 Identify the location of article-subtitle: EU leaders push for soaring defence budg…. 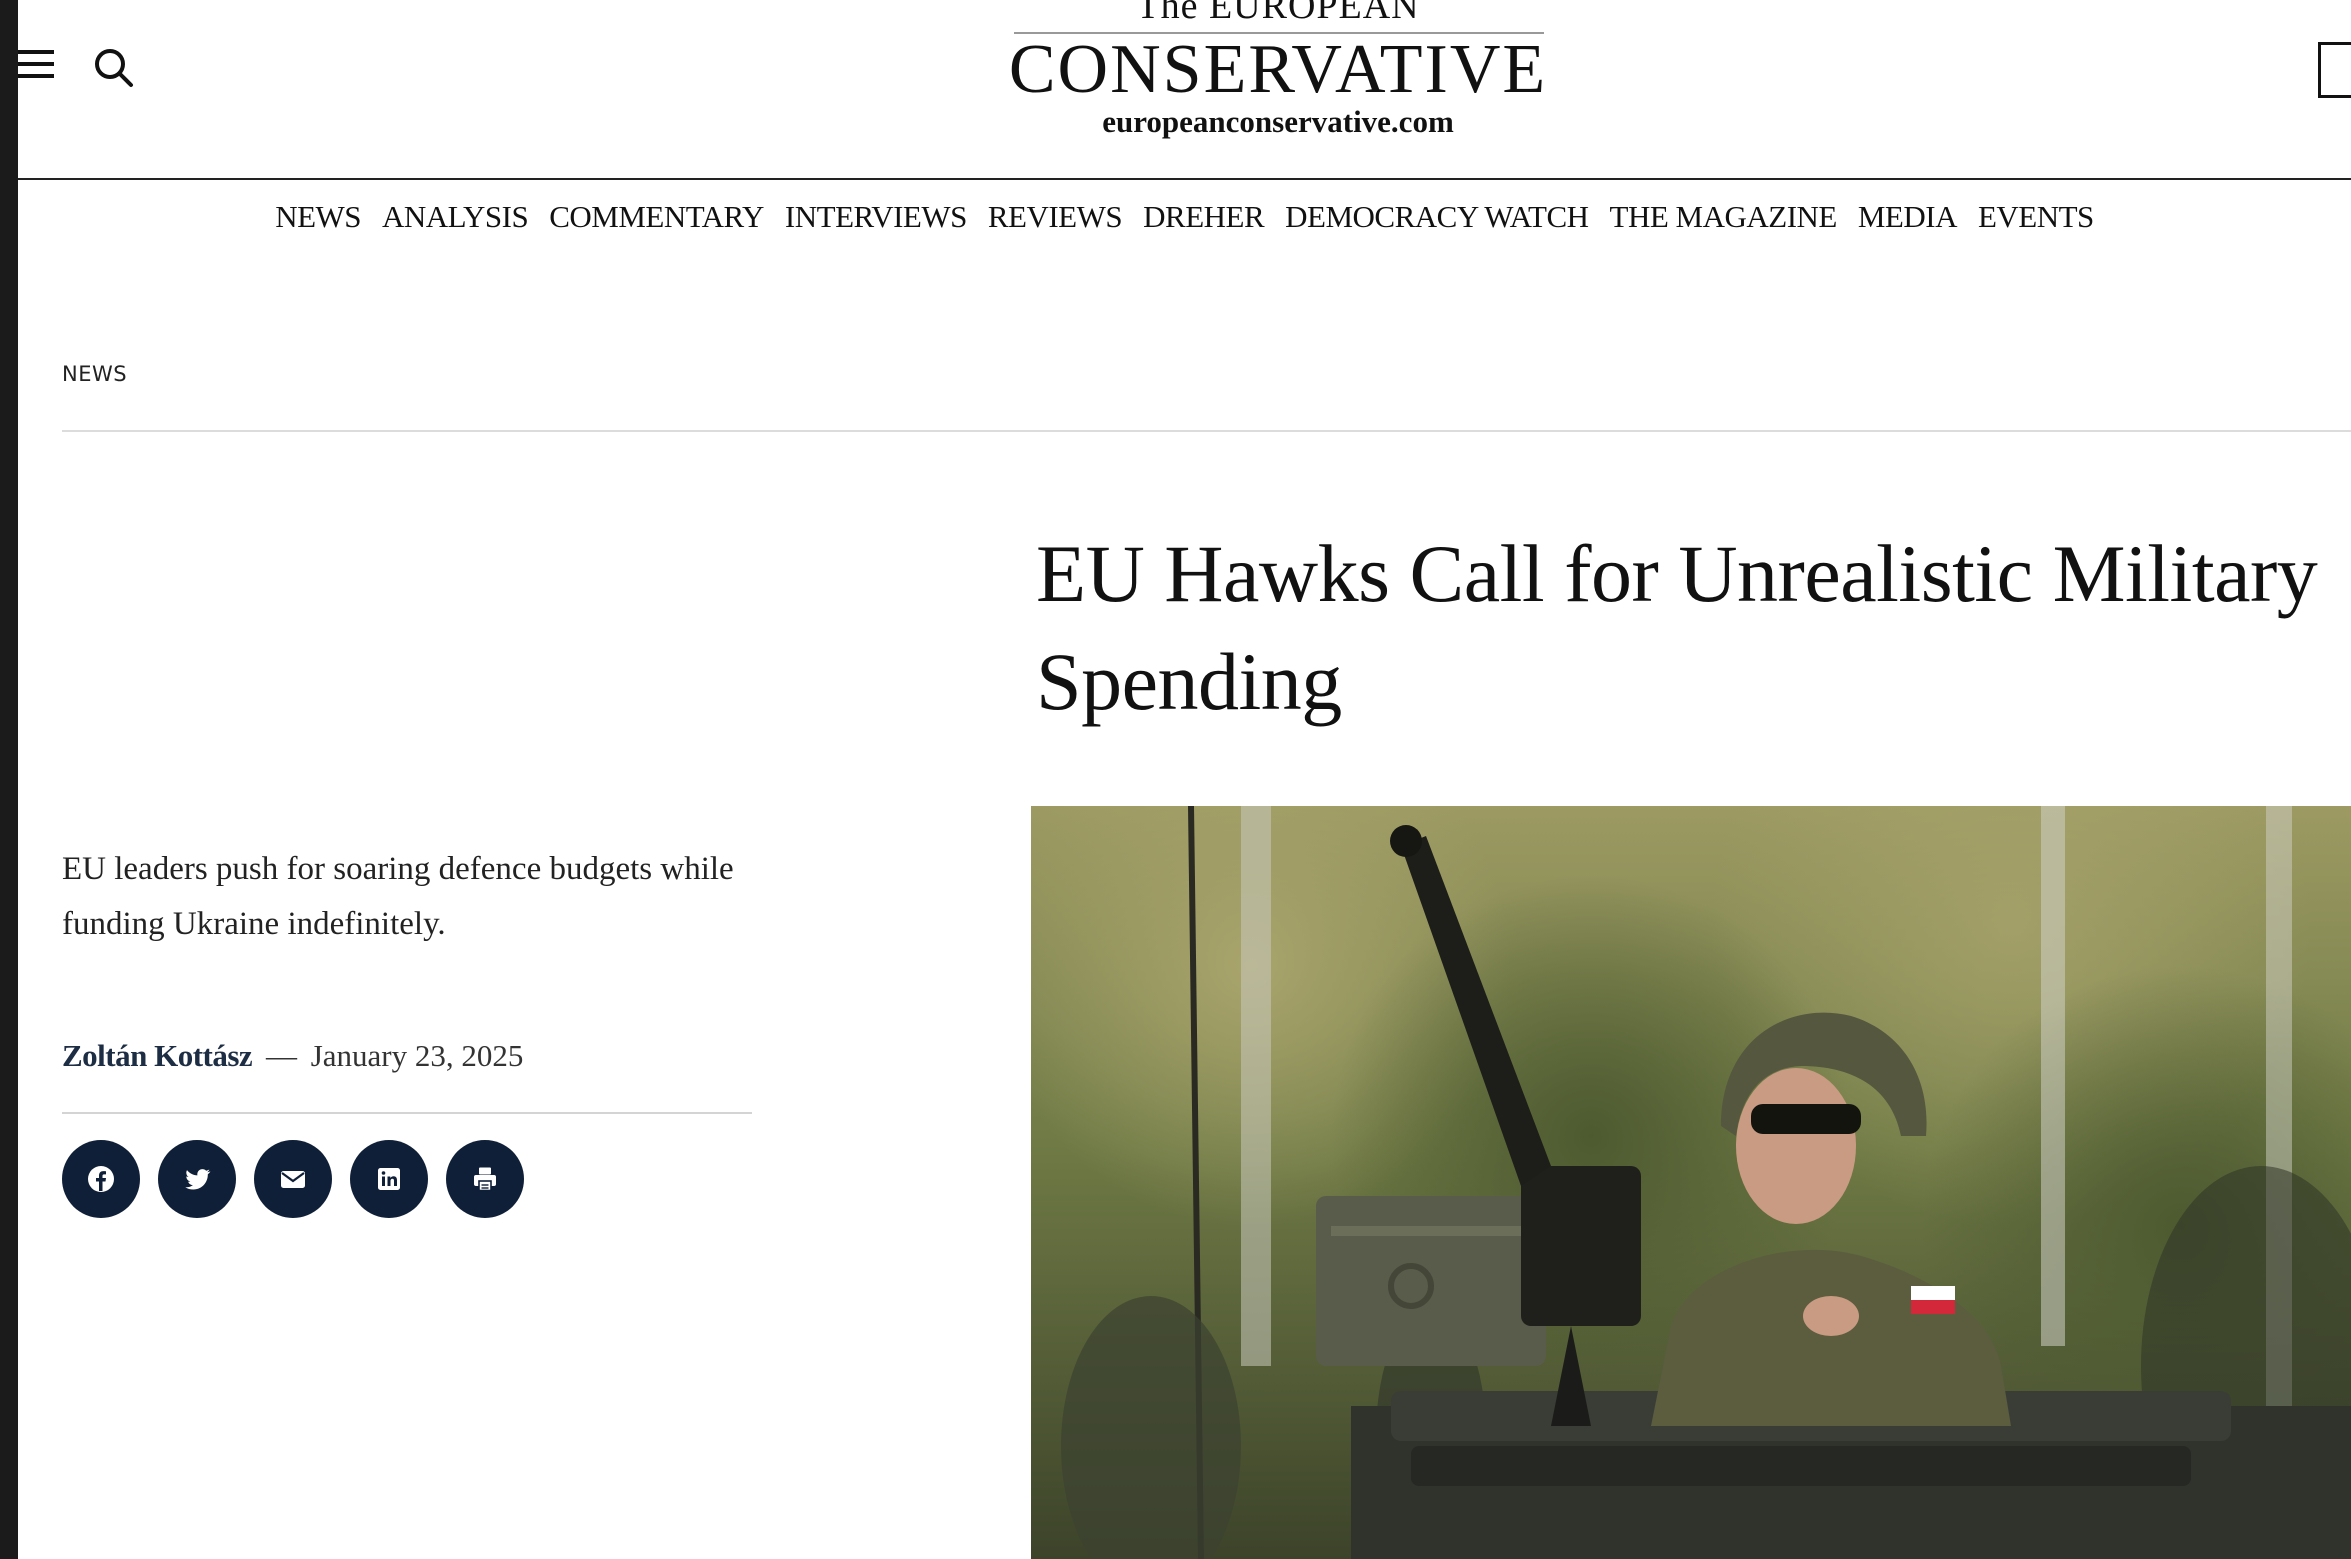
(398, 896).